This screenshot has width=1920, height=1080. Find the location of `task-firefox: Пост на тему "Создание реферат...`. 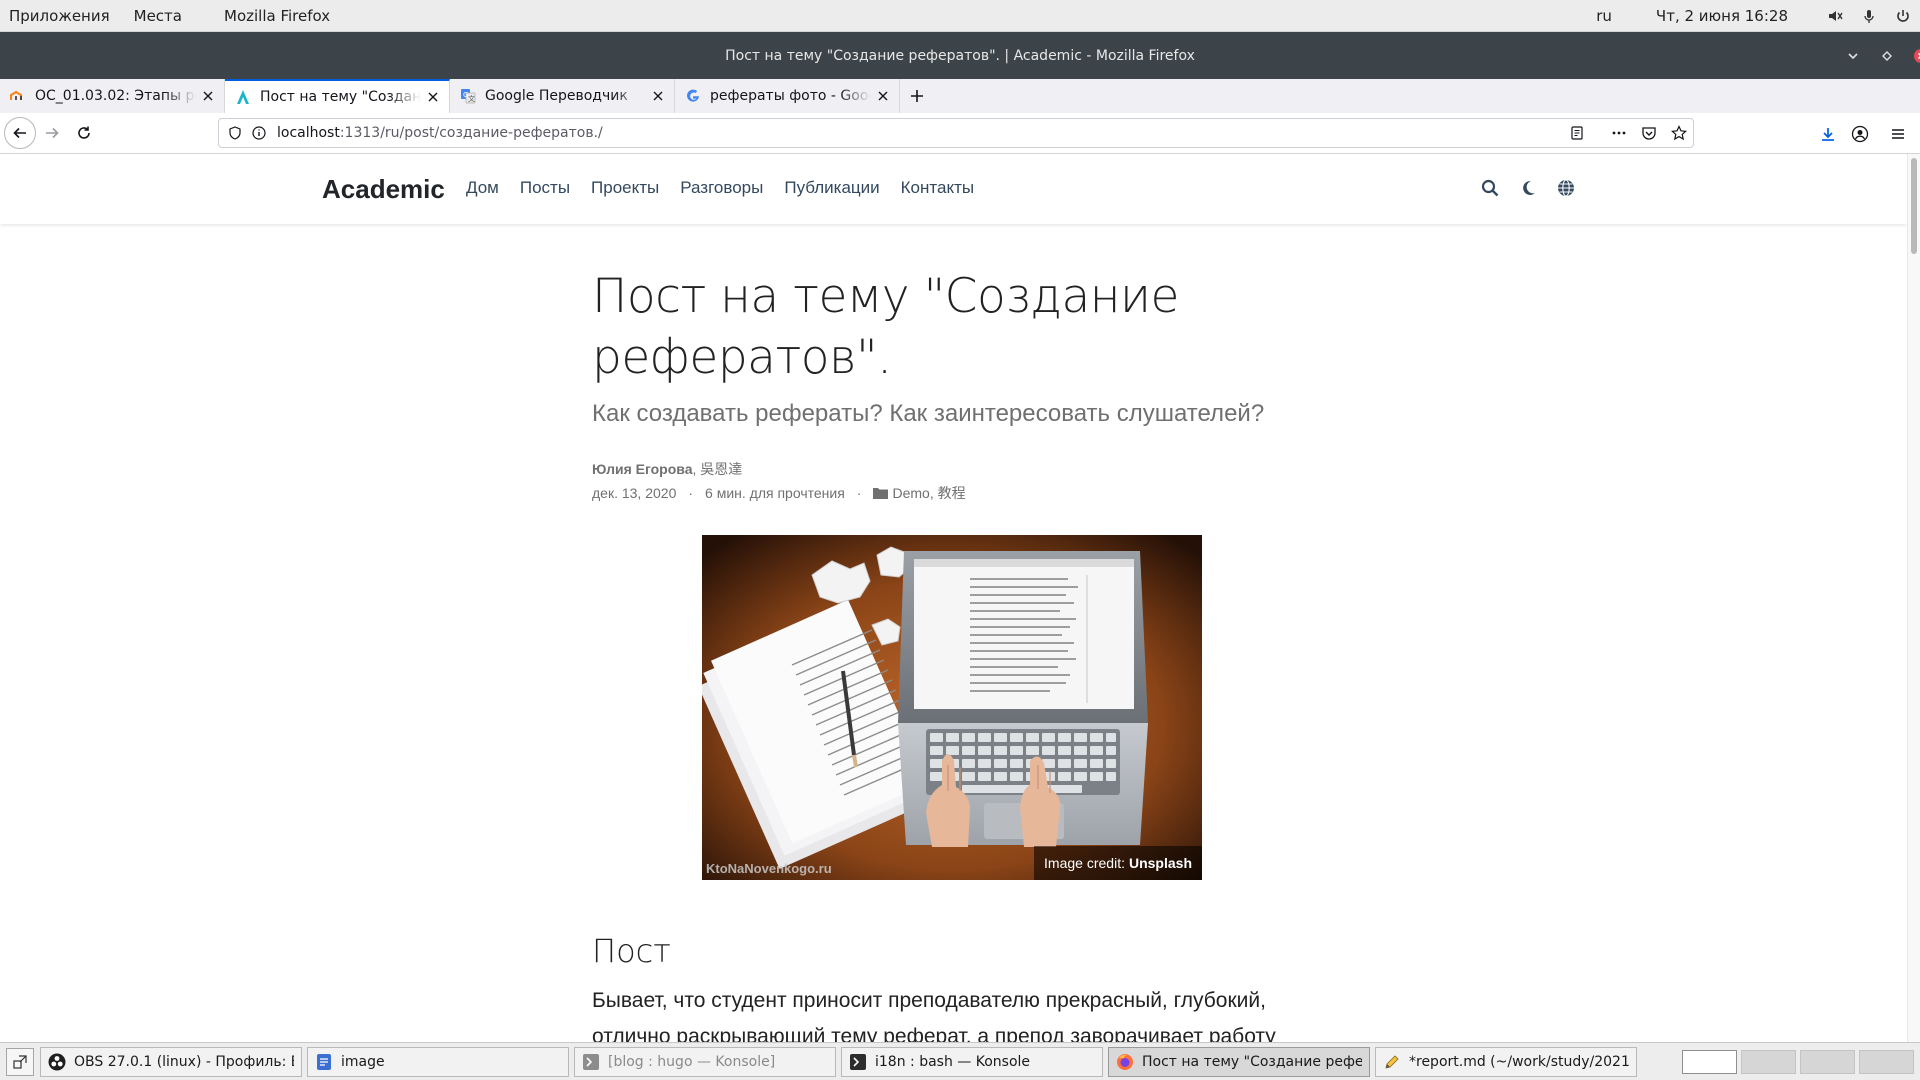

task-firefox: Пост на тему "Создание реферат... is located at coordinates (1239, 1061).